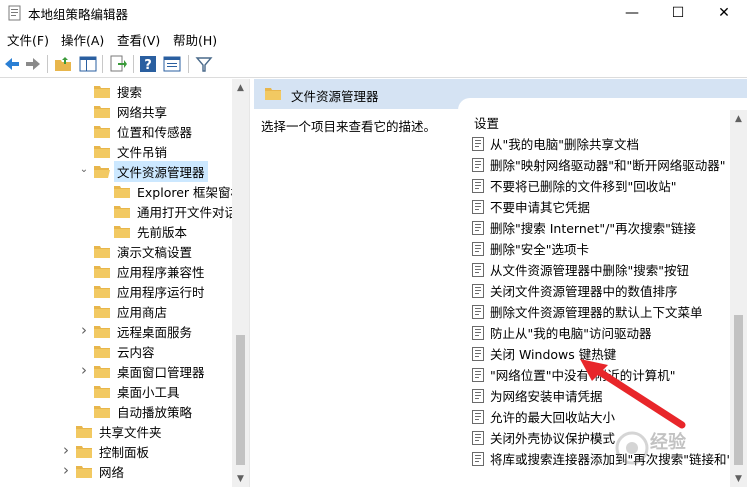 The height and width of the screenshot is (487, 747). What do you see at coordinates (555, 143) in the screenshot?
I see `setting-row: 从"我的电脑"删除共享文档` at bounding box center [555, 143].